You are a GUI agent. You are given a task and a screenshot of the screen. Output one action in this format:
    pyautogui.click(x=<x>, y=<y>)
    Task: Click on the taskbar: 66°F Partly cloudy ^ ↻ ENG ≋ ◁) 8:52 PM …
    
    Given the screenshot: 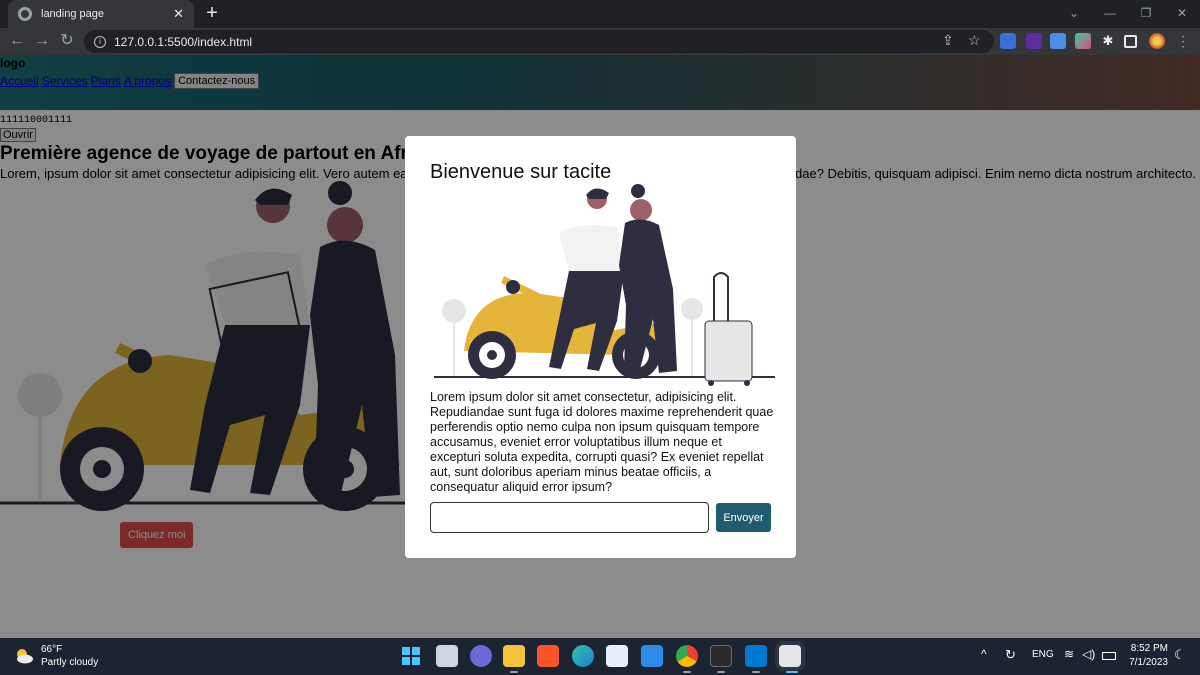 What is the action you would take?
    pyautogui.click(x=600, y=656)
    